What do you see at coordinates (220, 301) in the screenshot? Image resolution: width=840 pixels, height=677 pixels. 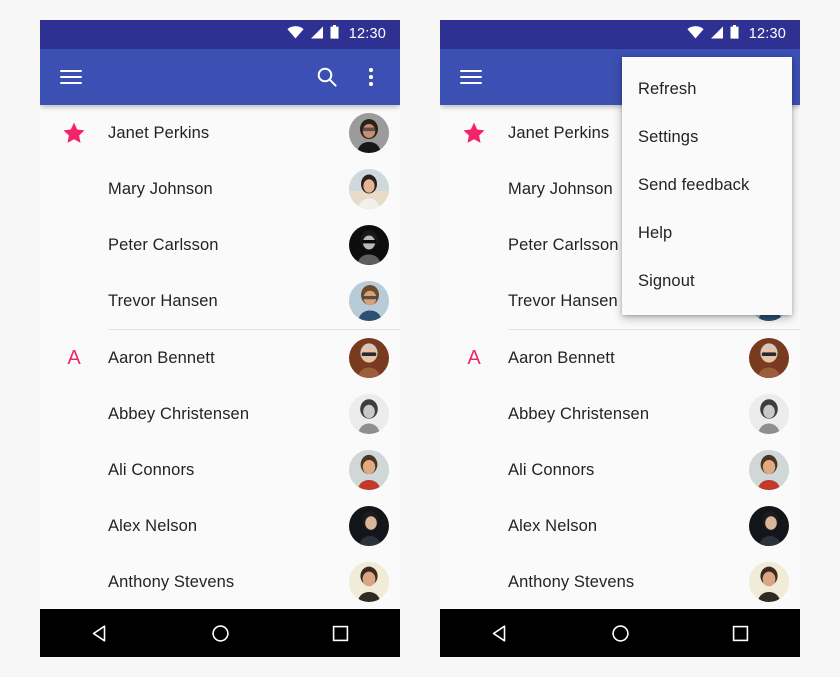 I see `list-item: Trevor Hansen` at bounding box center [220, 301].